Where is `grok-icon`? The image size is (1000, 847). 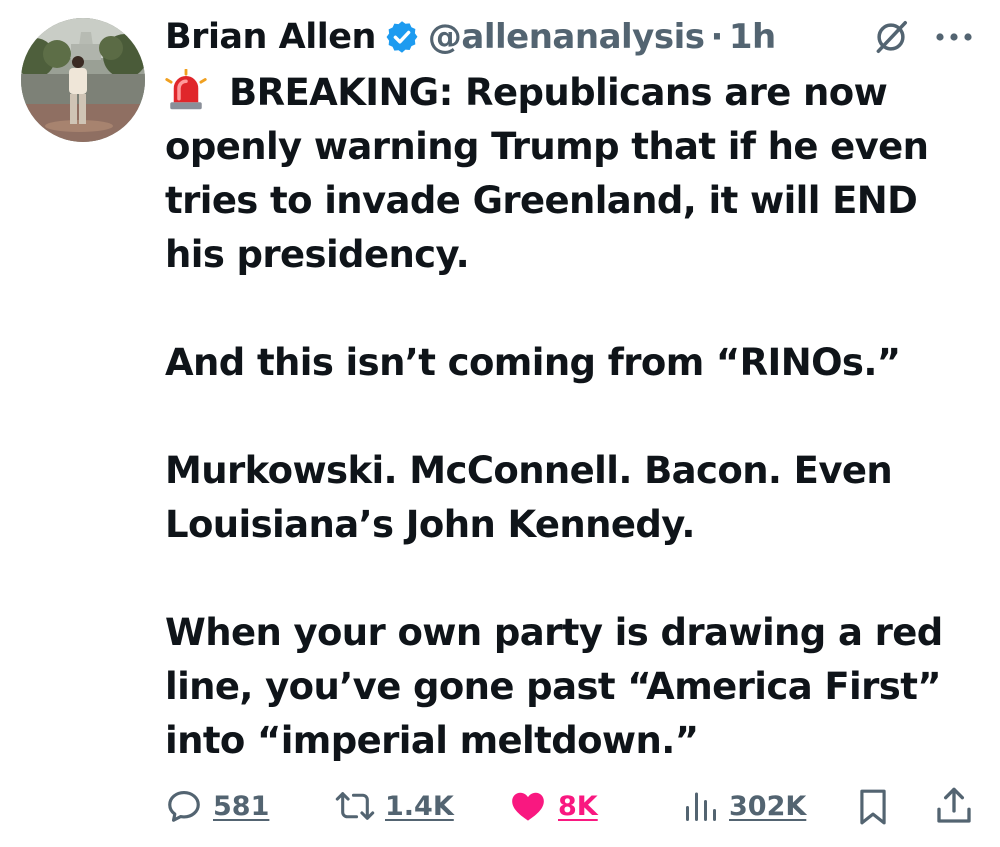 grok-icon is located at coordinates (891, 37).